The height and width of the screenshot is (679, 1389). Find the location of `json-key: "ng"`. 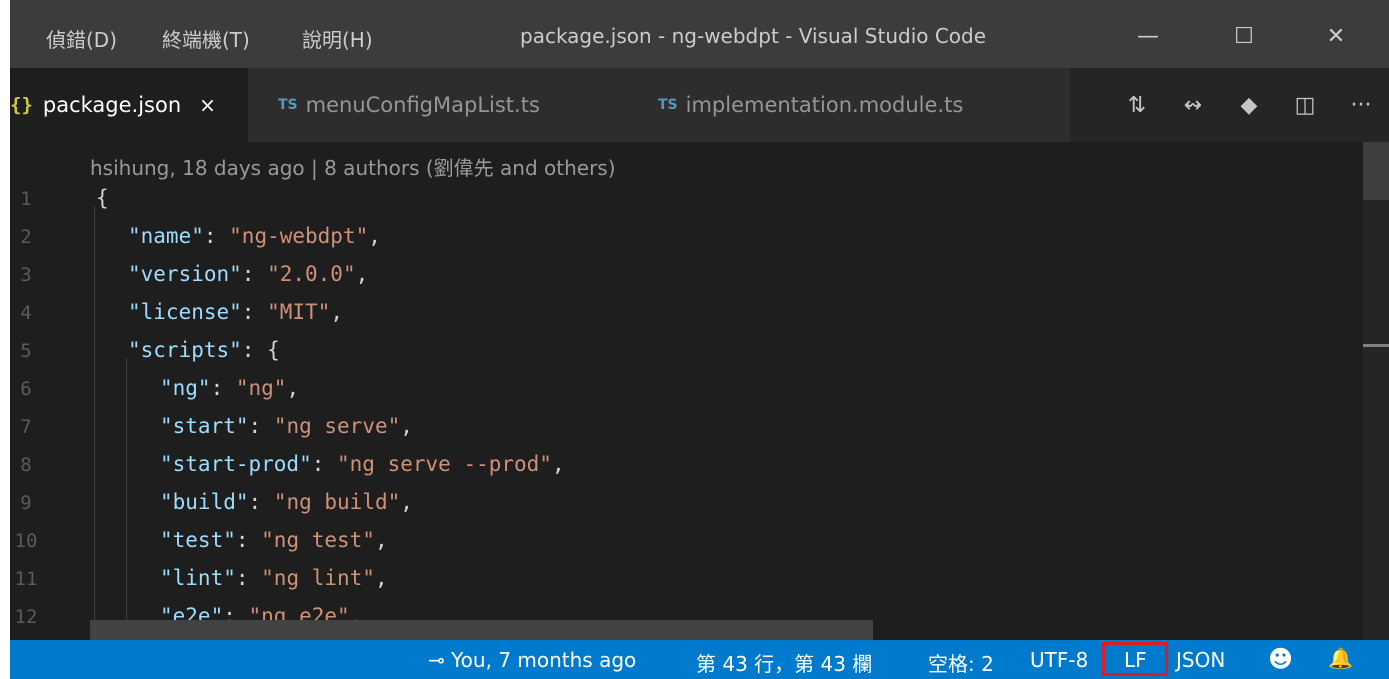

json-key: "ng" is located at coordinates (185, 388).